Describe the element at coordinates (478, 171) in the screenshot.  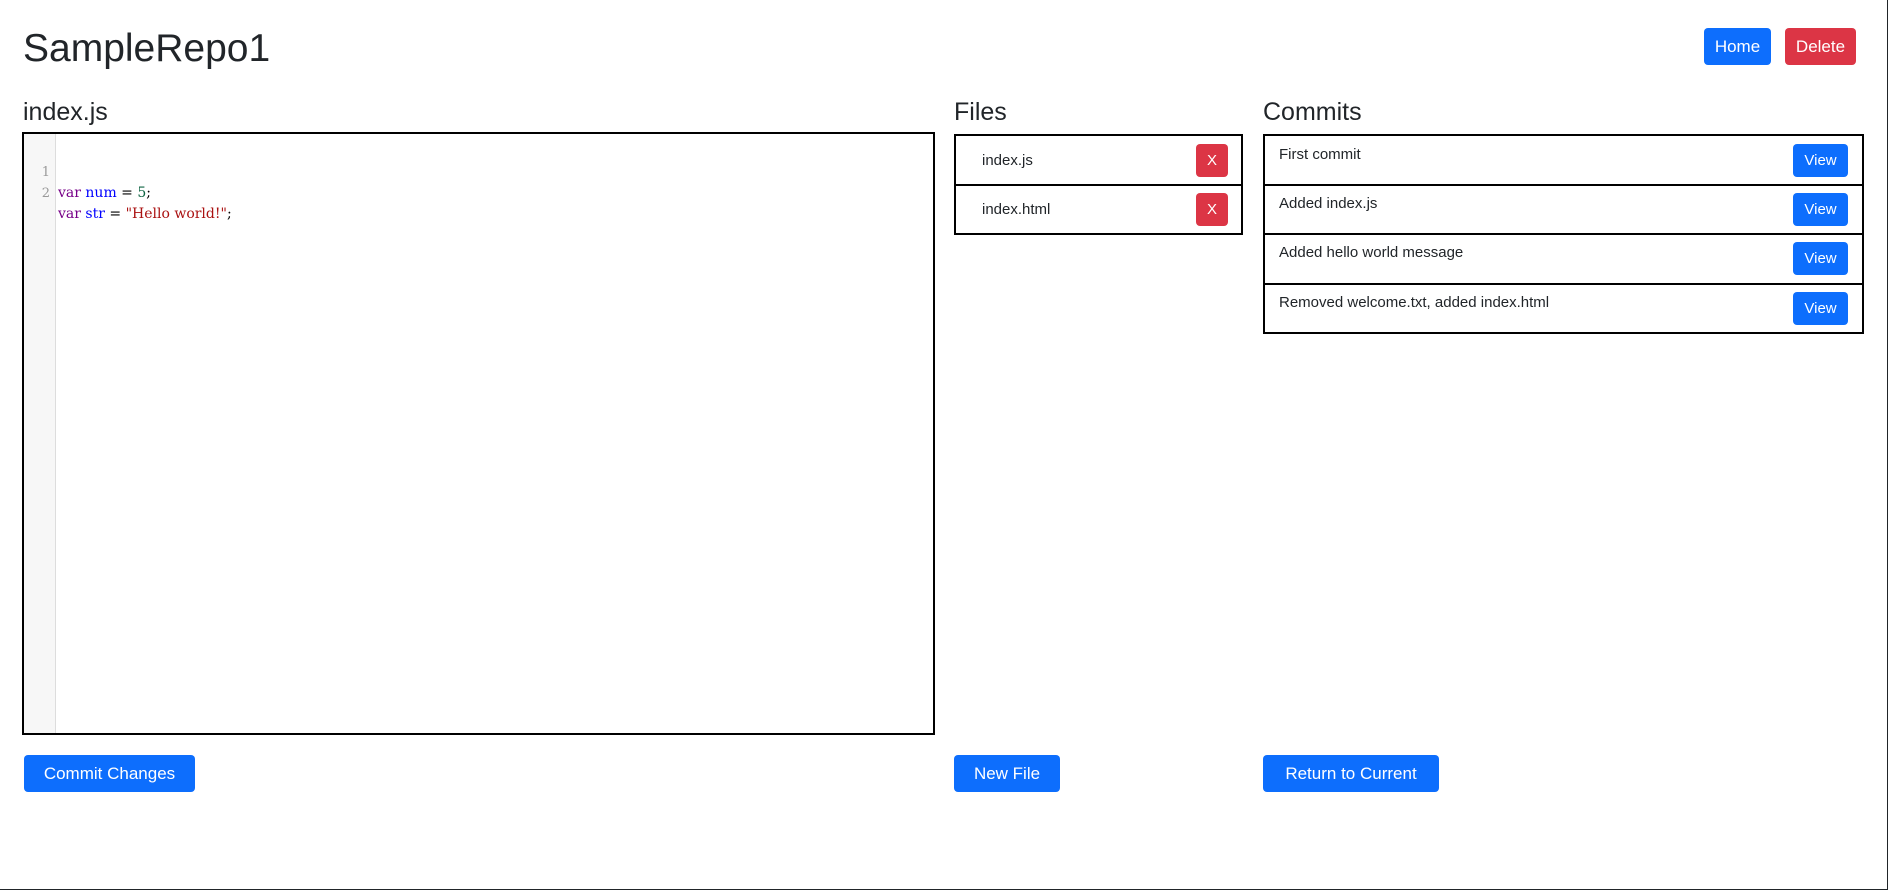
I see `code-line-1: 1 var num = 5;` at that location.